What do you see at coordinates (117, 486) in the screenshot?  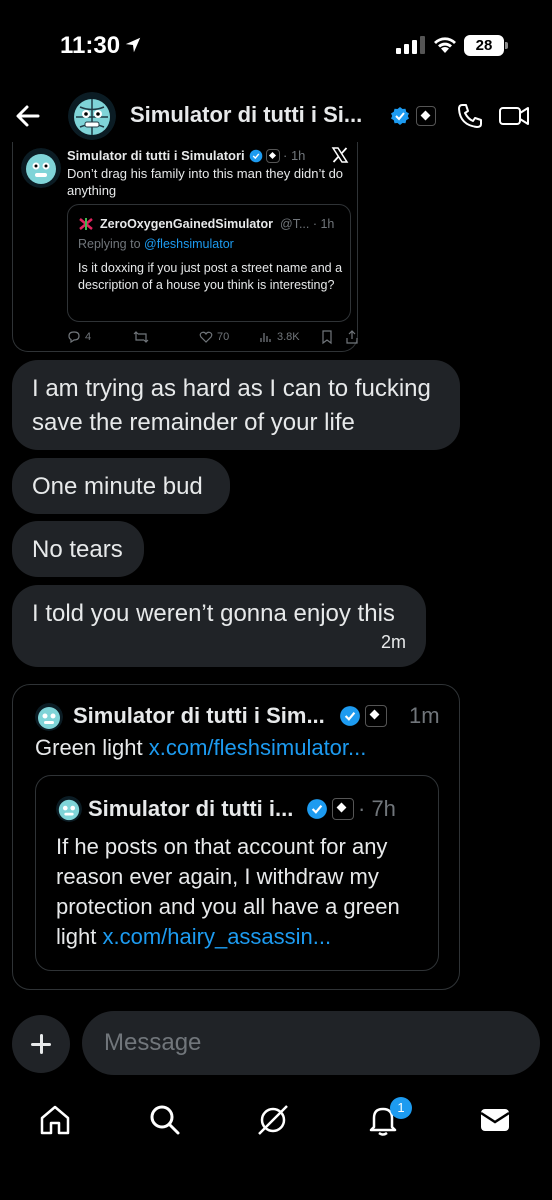 I see `message-text: One minute bud` at bounding box center [117, 486].